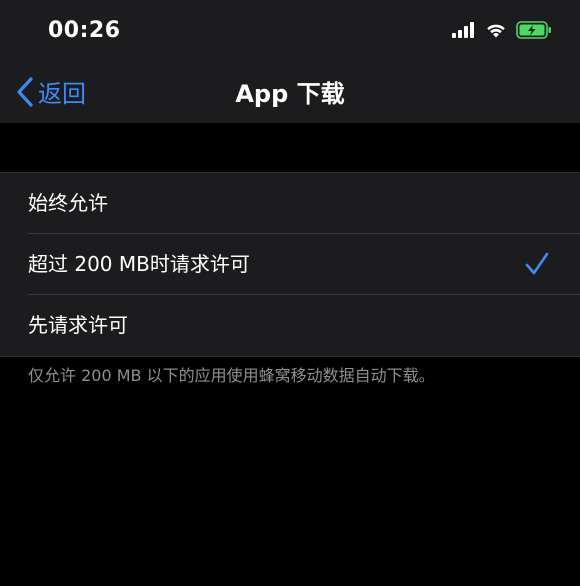 The image size is (580, 586). What do you see at coordinates (537, 264) in the screenshot?
I see `checkmark-icon` at bounding box center [537, 264].